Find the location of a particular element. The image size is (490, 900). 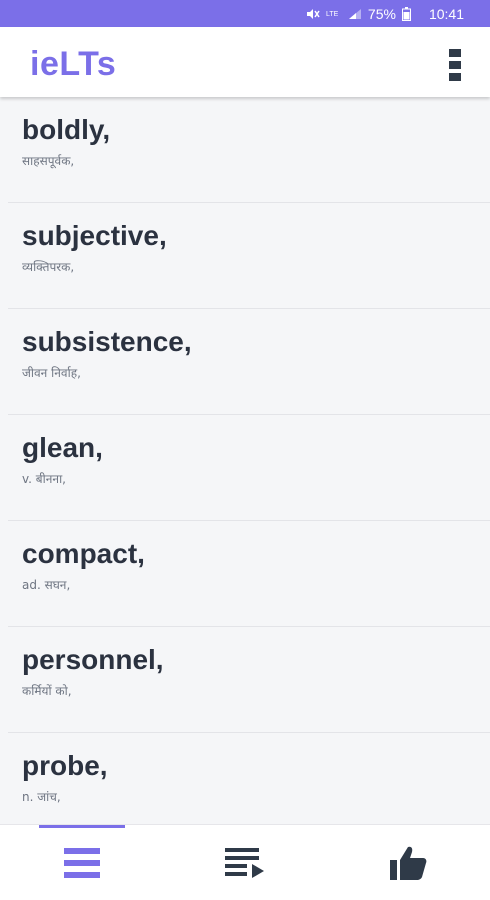

thumbs-up-icon is located at coordinates (408, 863).